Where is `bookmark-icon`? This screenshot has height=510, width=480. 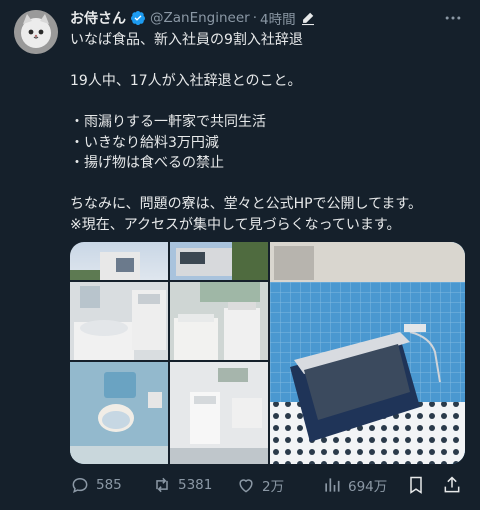 bookmark-icon is located at coordinates (416, 485).